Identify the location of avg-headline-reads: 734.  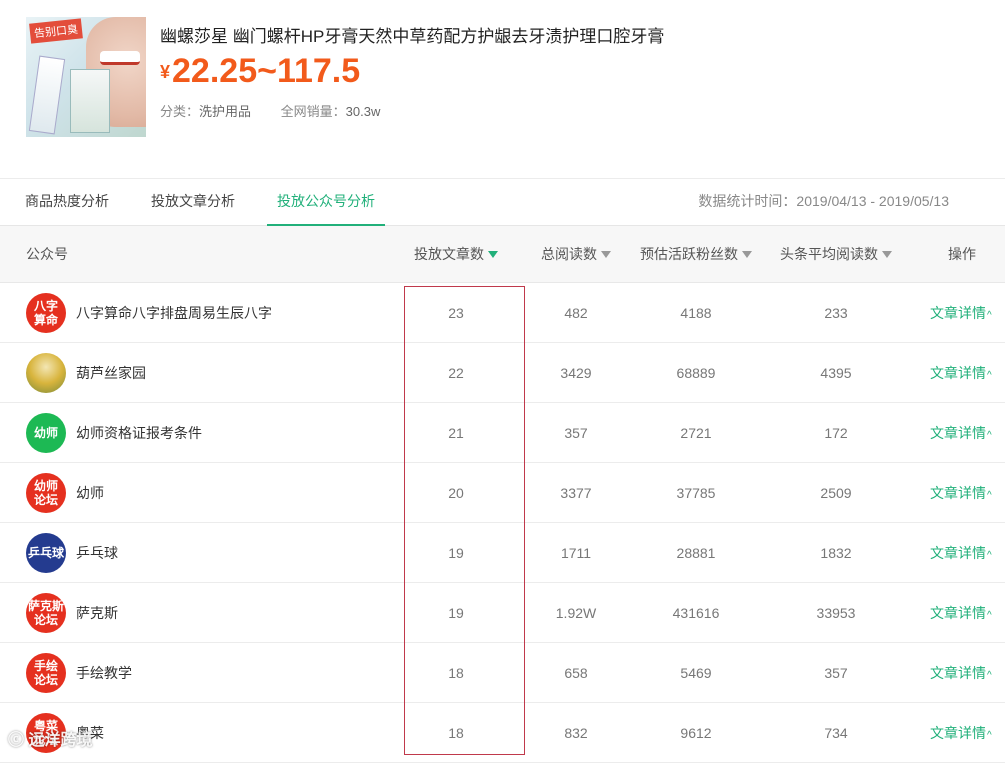
(836, 733).